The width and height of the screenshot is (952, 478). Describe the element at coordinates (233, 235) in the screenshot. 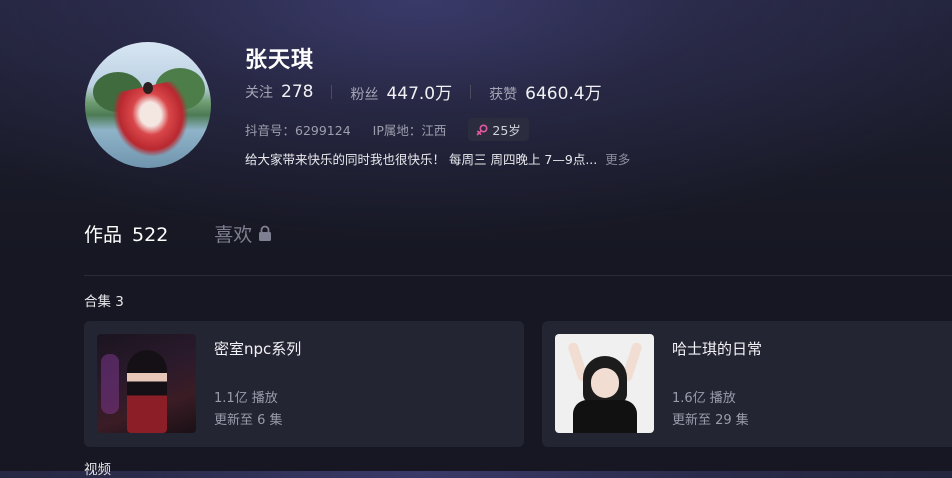

I see `tab-likes-label: 喜欢` at that location.